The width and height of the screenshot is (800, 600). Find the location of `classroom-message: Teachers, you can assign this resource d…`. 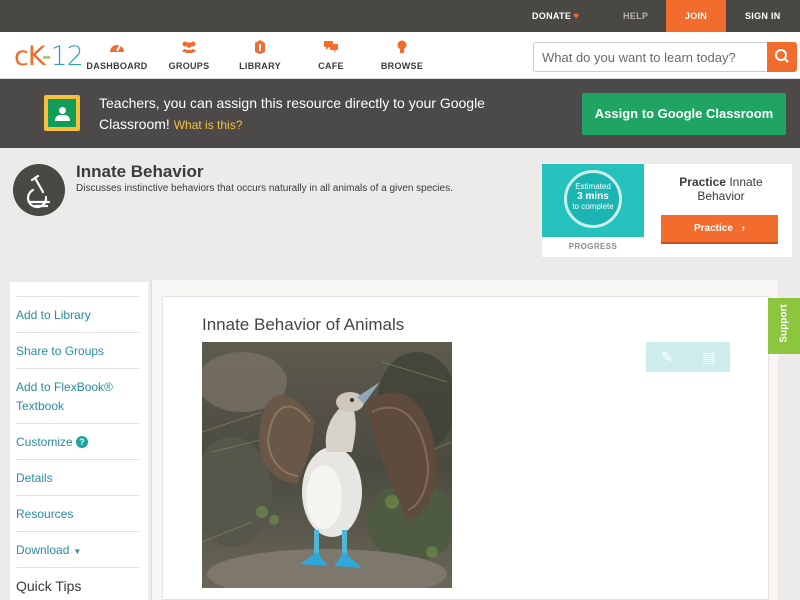

classroom-message: Teachers, you can assign this resource d… is located at coordinates (292, 113).